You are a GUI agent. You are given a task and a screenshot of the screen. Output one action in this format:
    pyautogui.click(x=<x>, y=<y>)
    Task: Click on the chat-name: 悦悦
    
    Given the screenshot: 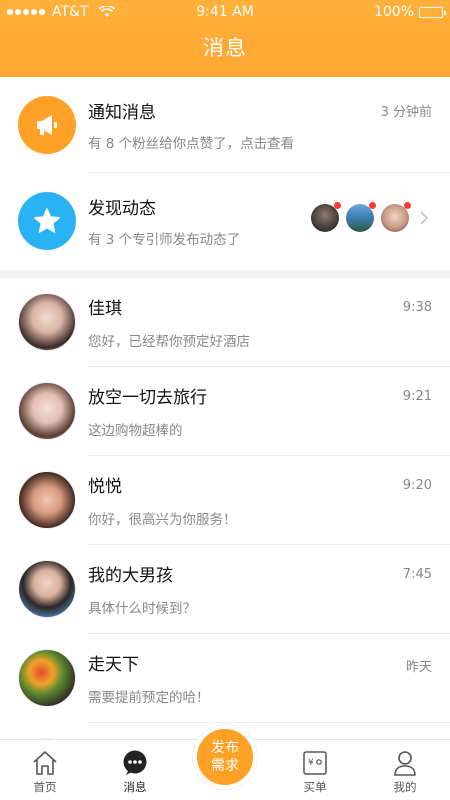 What is the action you would take?
    pyautogui.click(x=105, y=487)
    